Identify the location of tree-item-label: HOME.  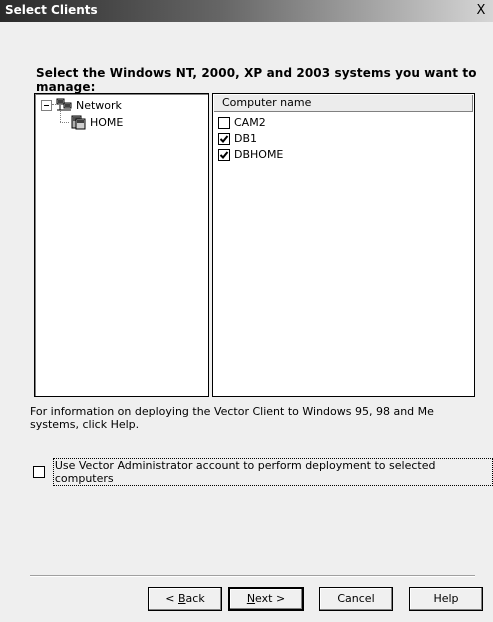
(107, 122).